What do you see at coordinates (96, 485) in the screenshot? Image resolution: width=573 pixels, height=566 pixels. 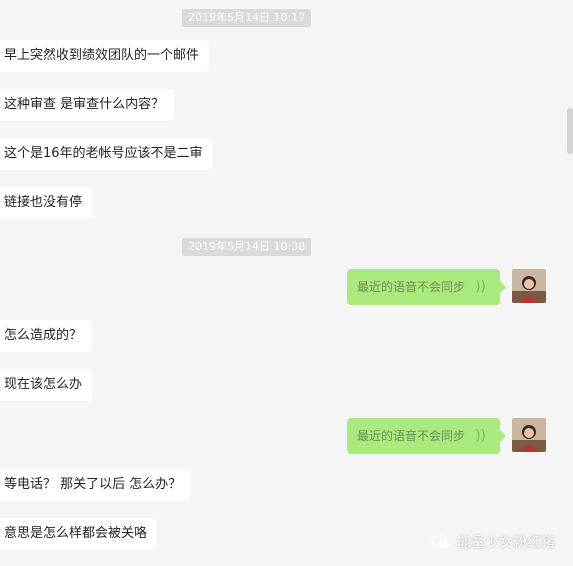 I see `message-incoming: 等电话？ 那关了以后 怎么办？` at bounding box center [96, 485].